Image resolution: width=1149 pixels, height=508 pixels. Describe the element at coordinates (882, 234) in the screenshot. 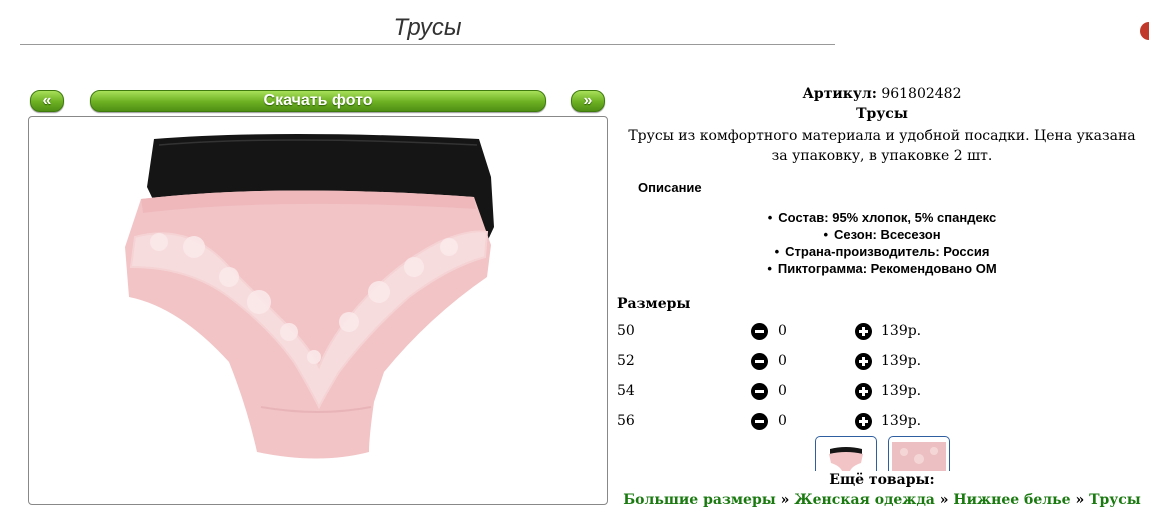

I see `property-item: Сезон: Всесезон` at that location.